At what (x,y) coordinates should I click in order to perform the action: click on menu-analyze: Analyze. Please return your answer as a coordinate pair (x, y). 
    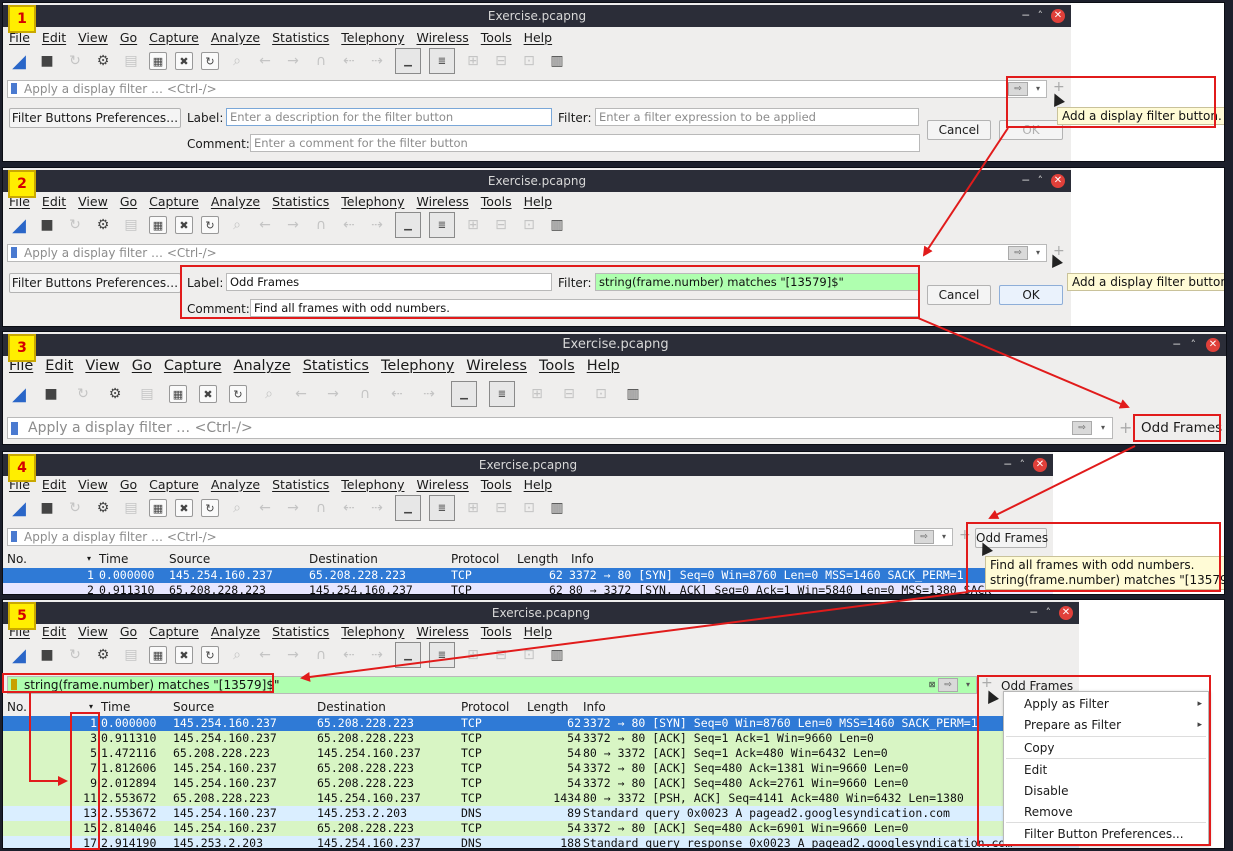
    Looking at the image, I should click on (235, 484).